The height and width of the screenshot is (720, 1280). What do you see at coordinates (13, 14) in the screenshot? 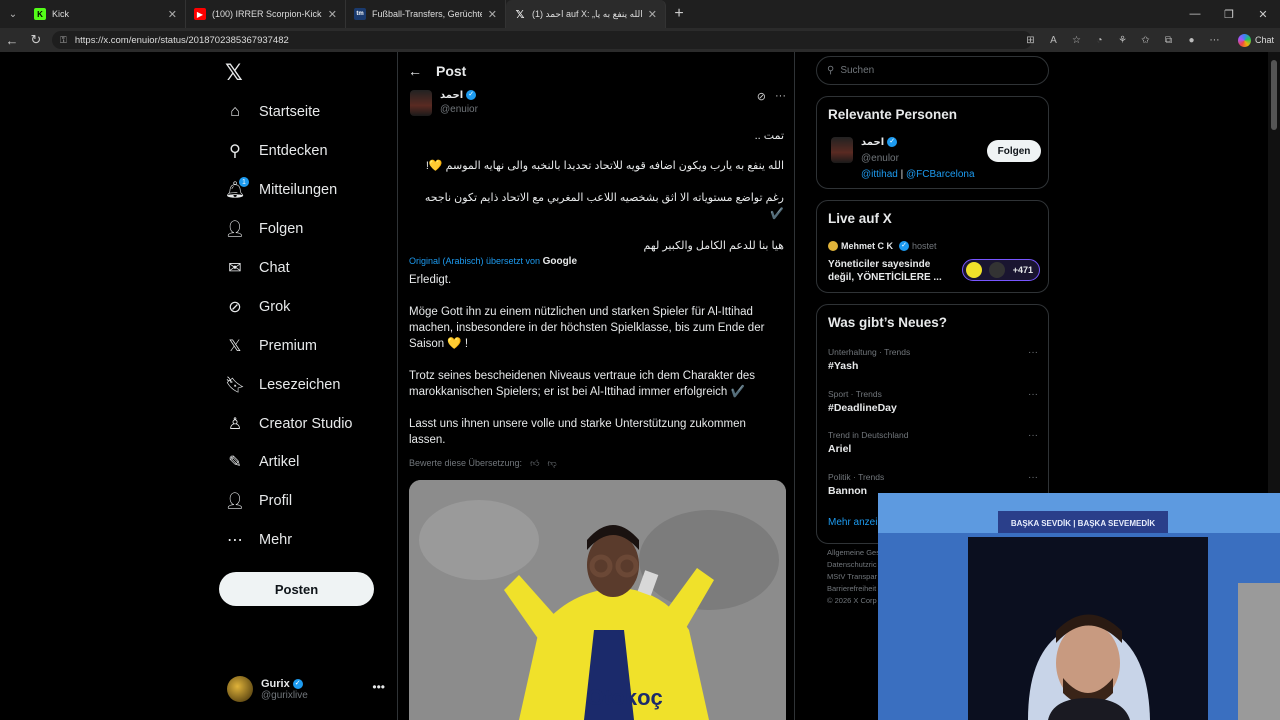
I see `tab-actions-menu: ⌄` at bounding box center [13, 14].